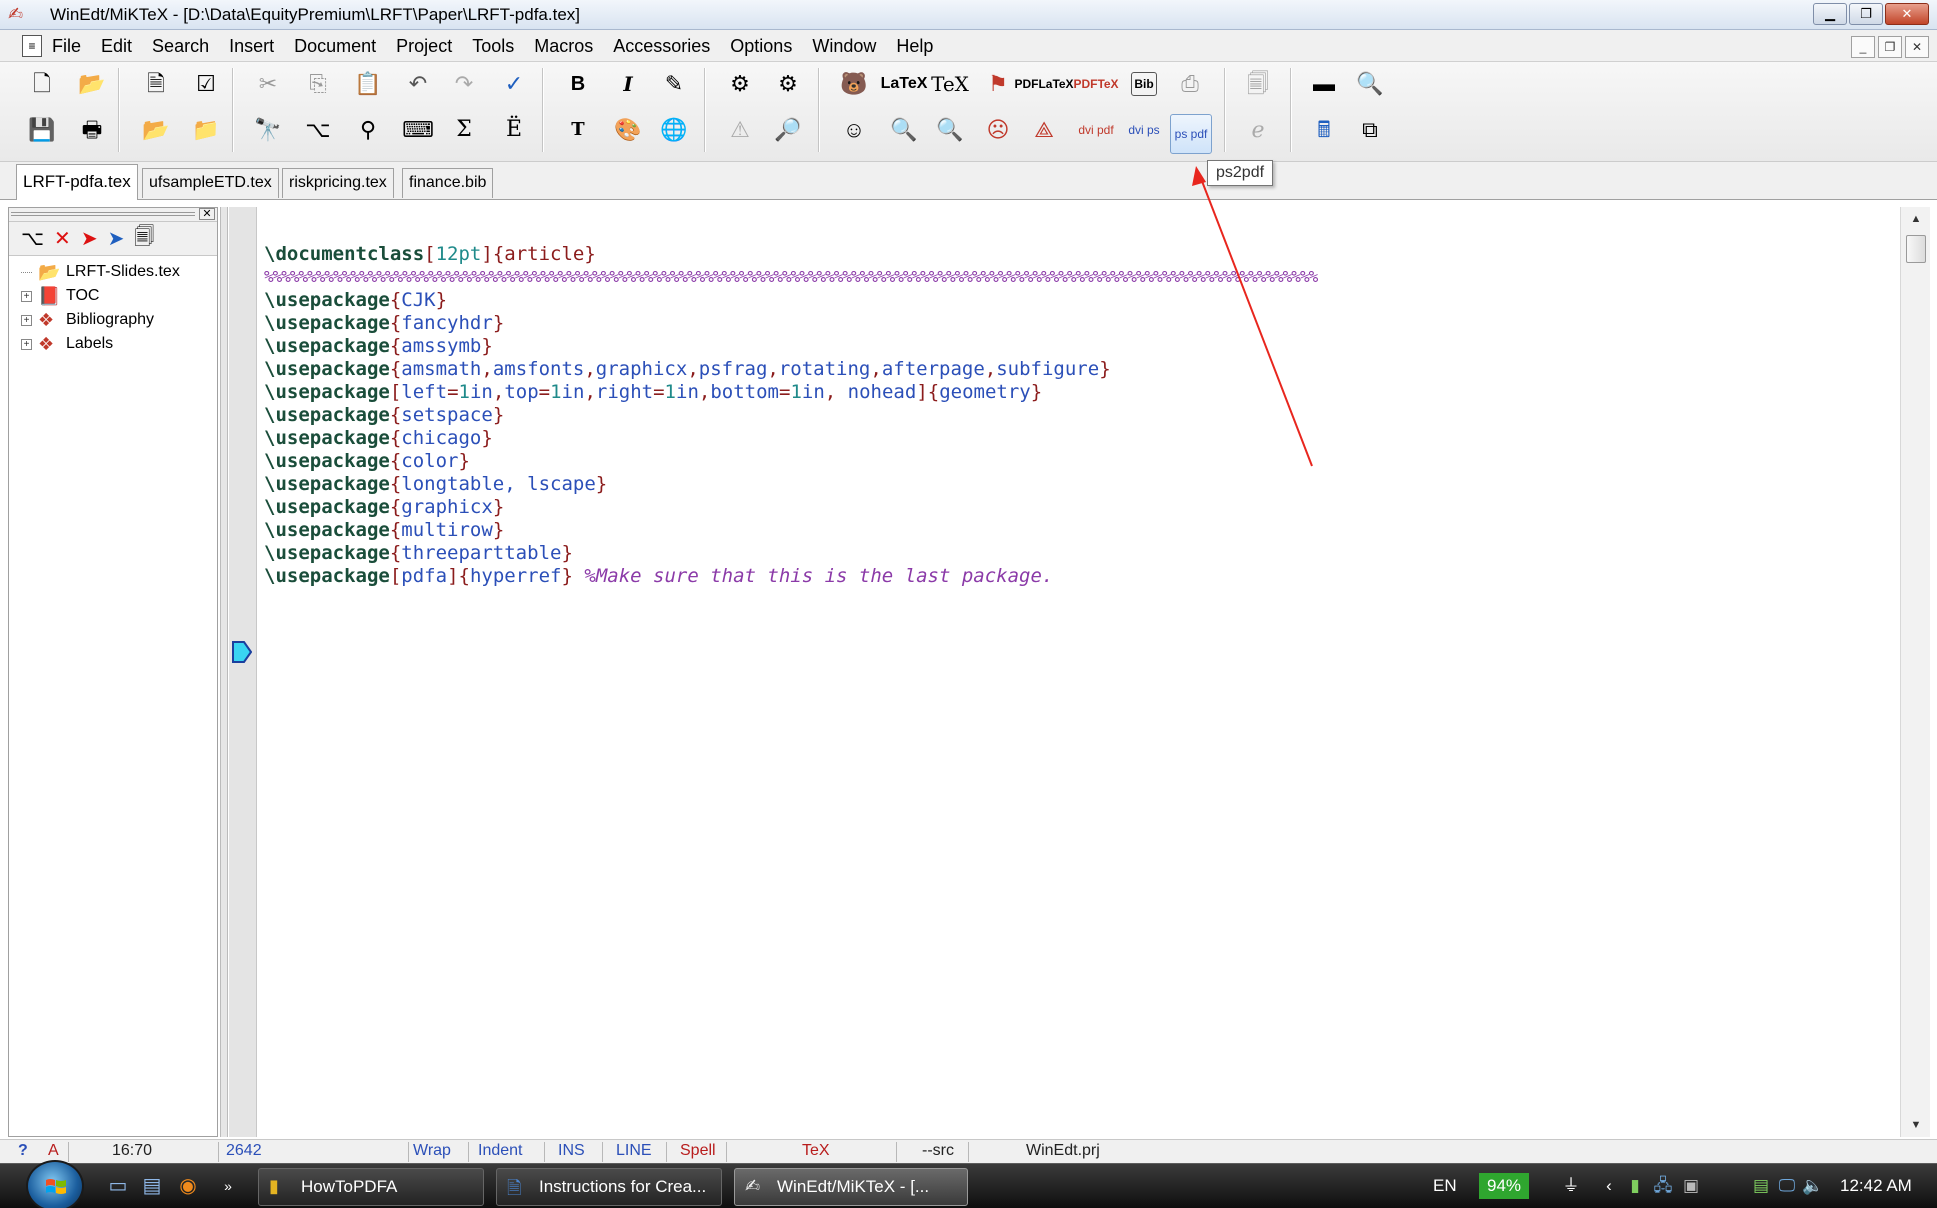  Describe the element at coordinates (1043, 84) in the screenshot. I see `pdflatex-button: PDFLaTeX` at that location.